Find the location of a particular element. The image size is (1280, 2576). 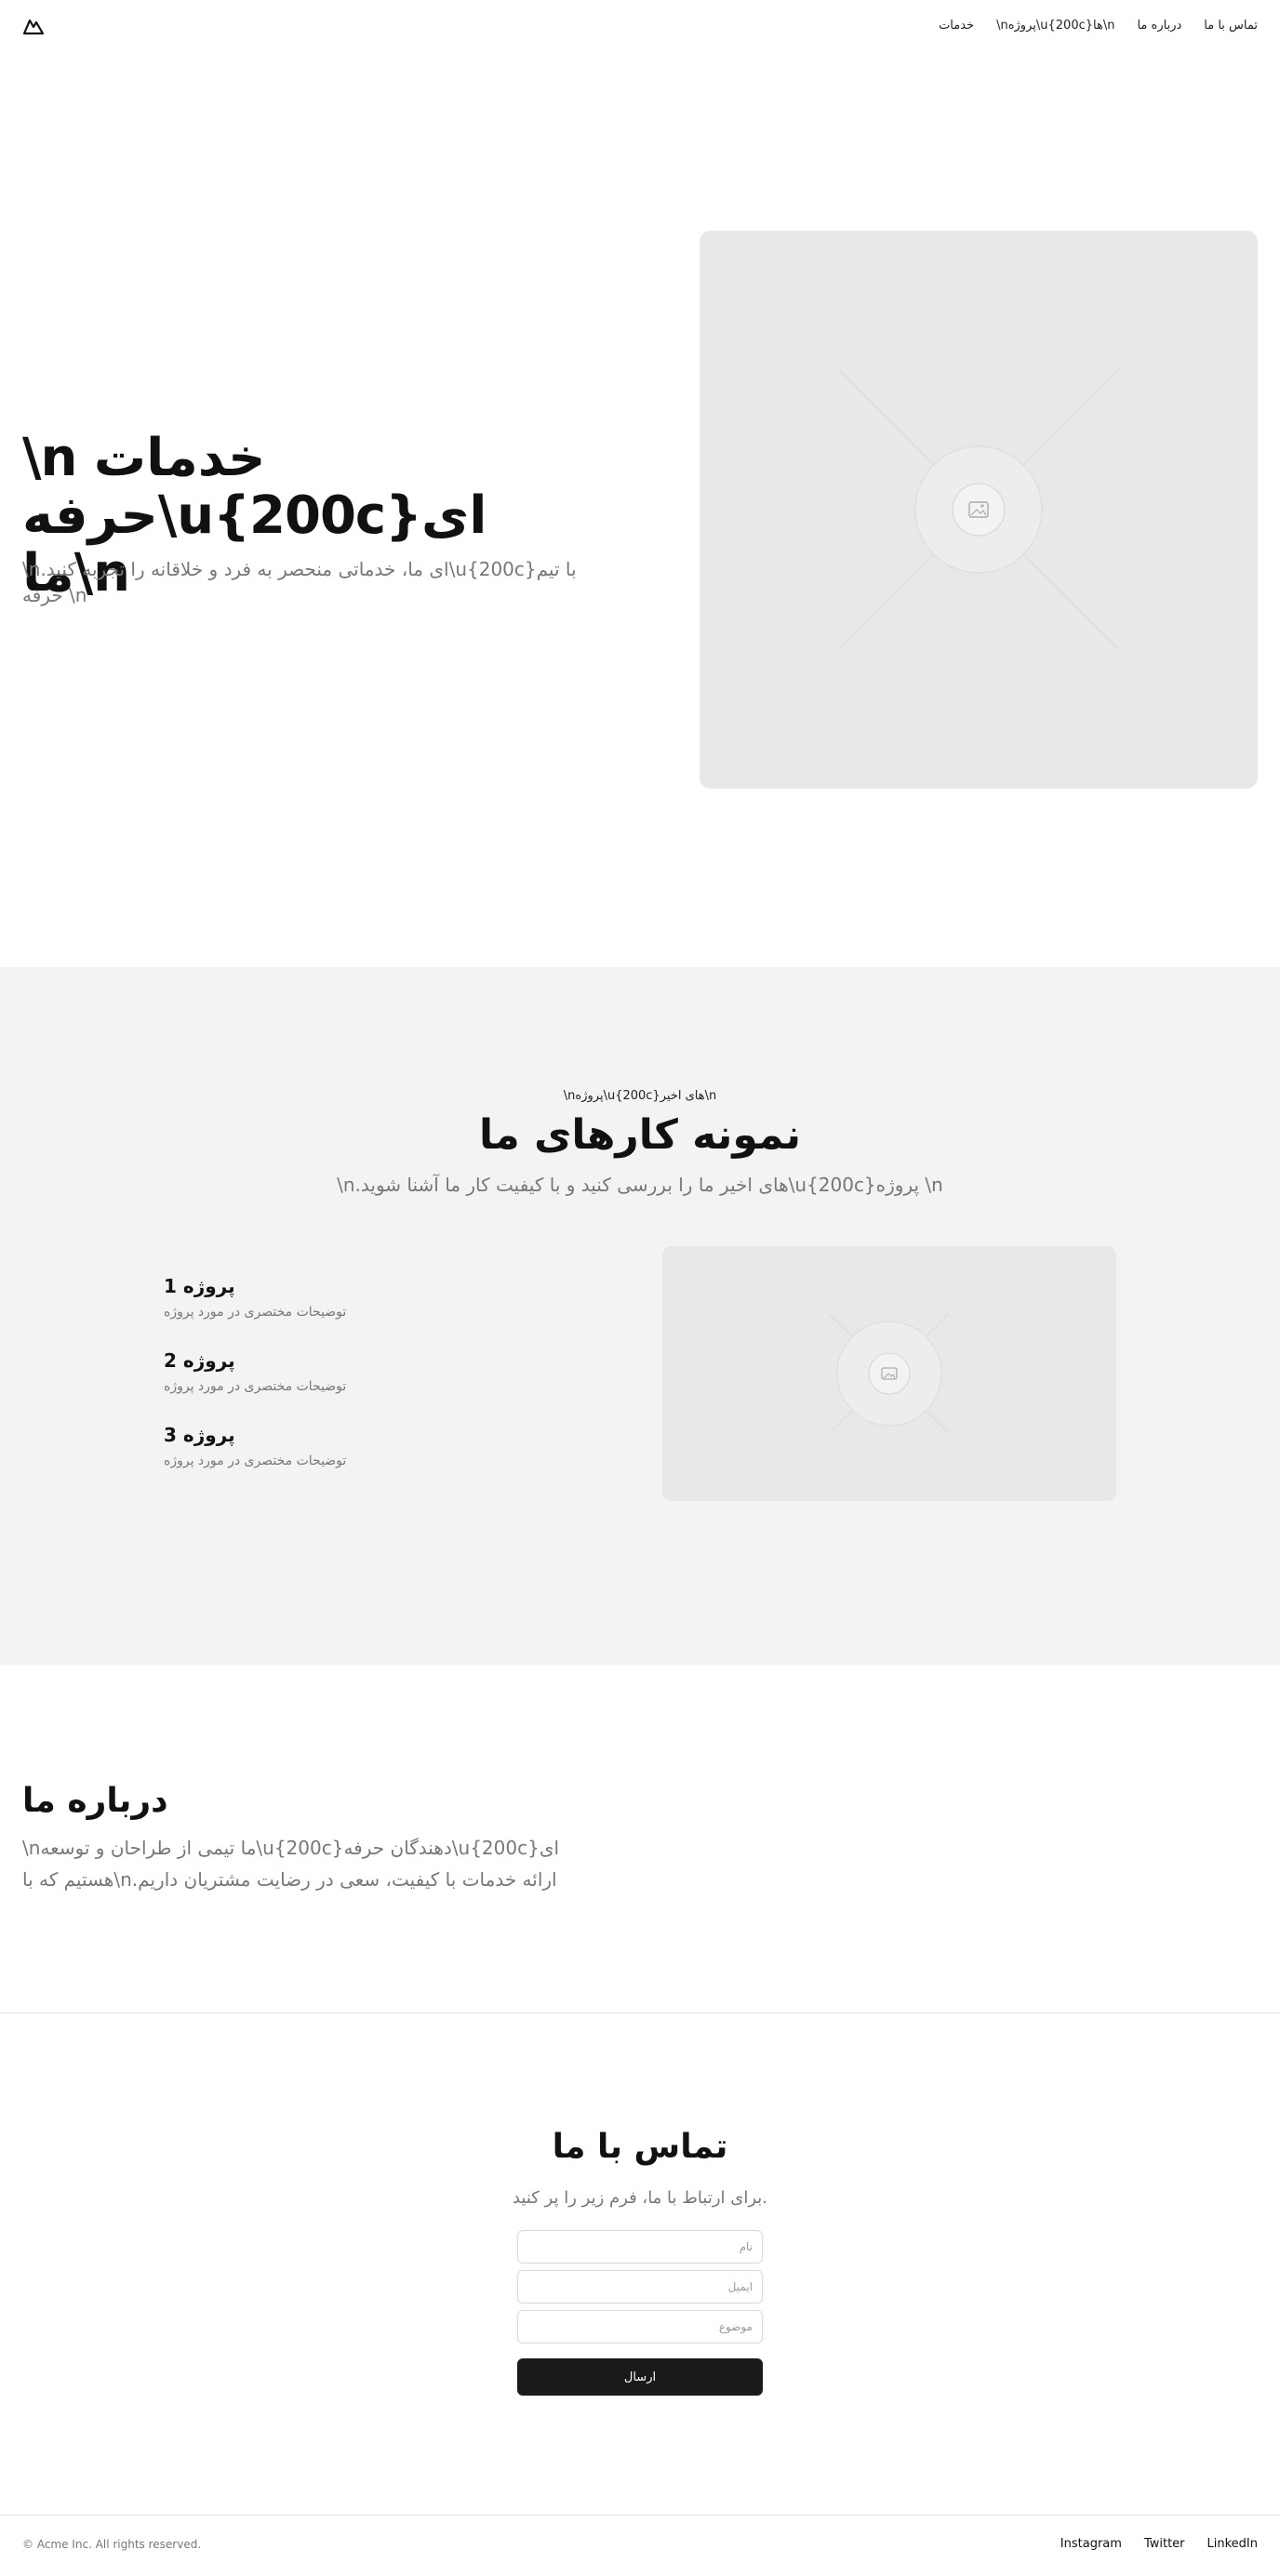

mountain-icon is located at coordinates (33, 26).